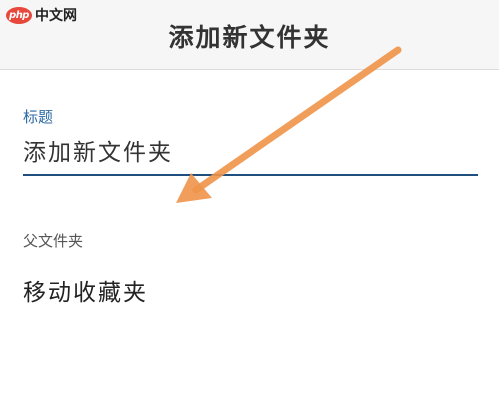  I want to click on title-input, so click(250, 155).